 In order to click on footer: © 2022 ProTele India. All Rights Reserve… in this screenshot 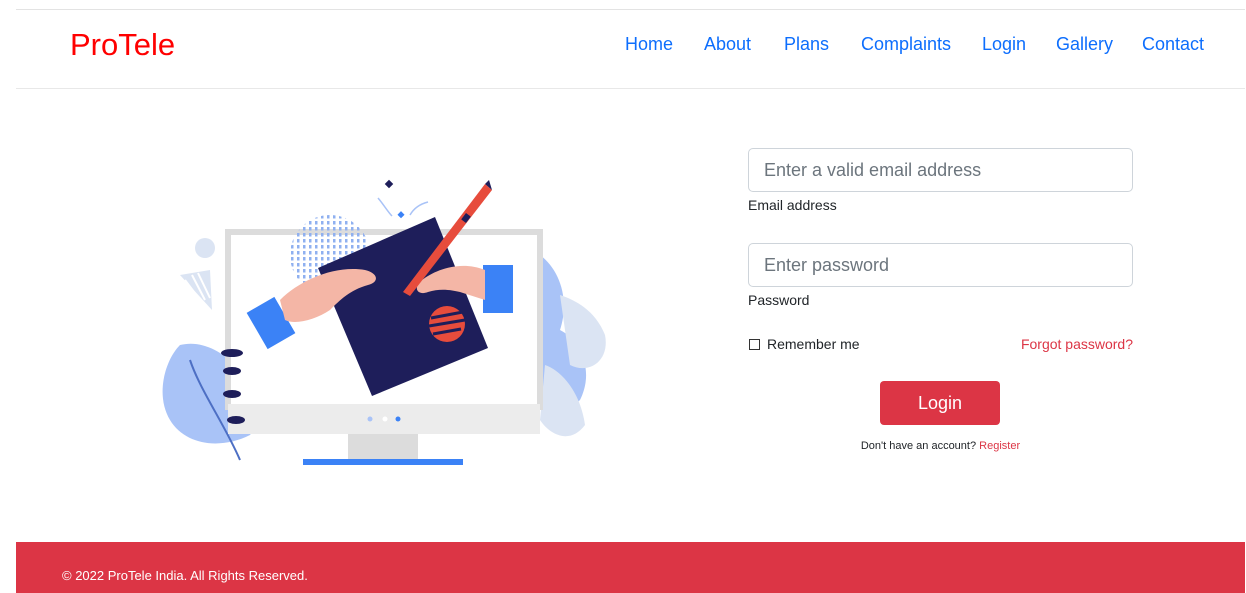, I will do `click(630, 567)`.